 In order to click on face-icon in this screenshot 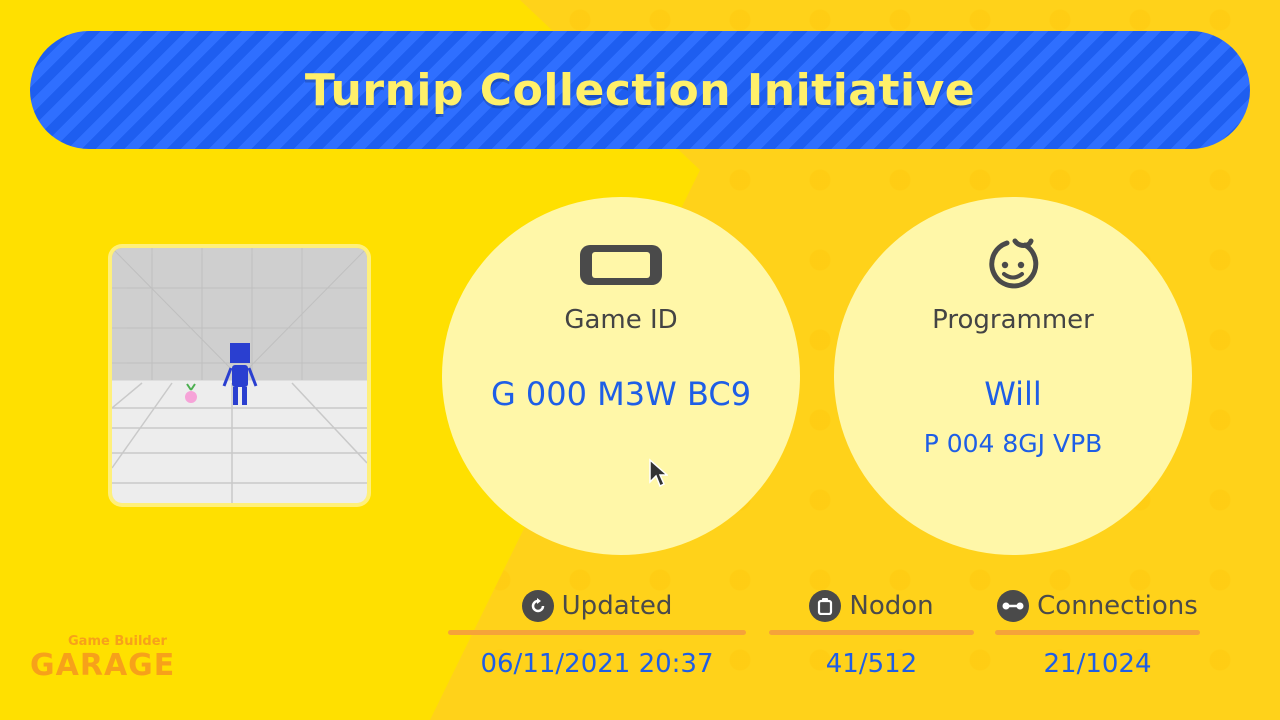, I will do `click(1013, 265)`.